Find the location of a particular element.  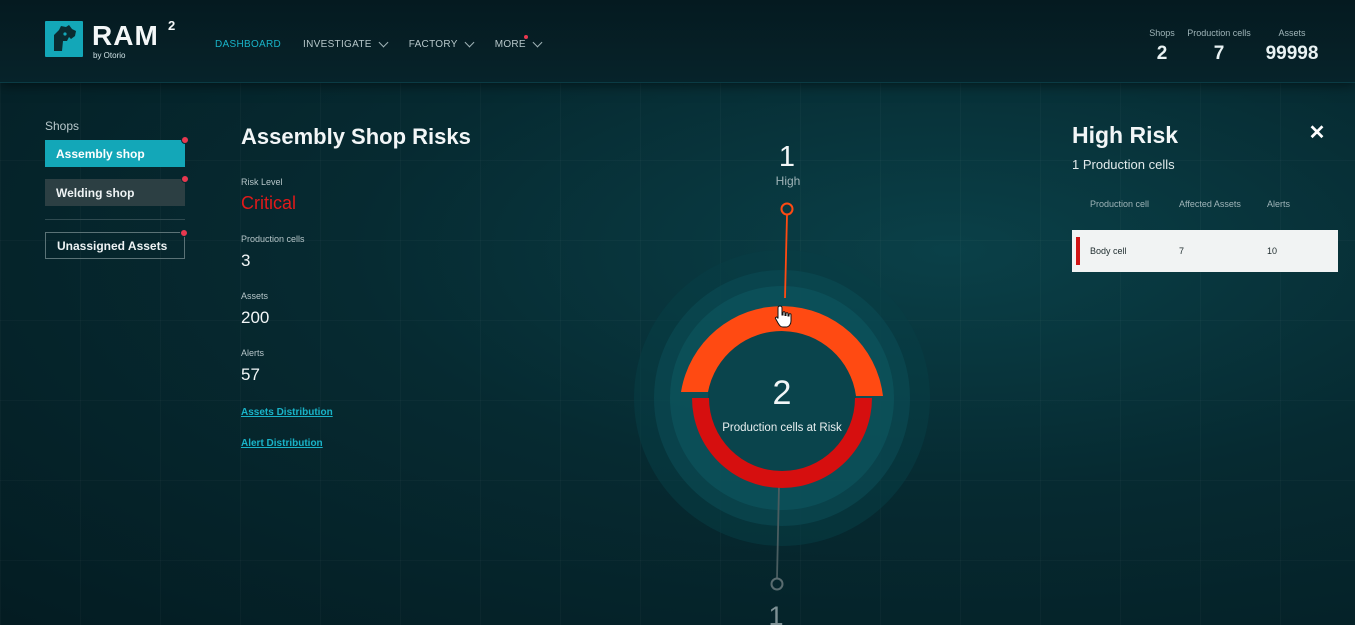

high-connector-node is located at coordinates (787, 209).